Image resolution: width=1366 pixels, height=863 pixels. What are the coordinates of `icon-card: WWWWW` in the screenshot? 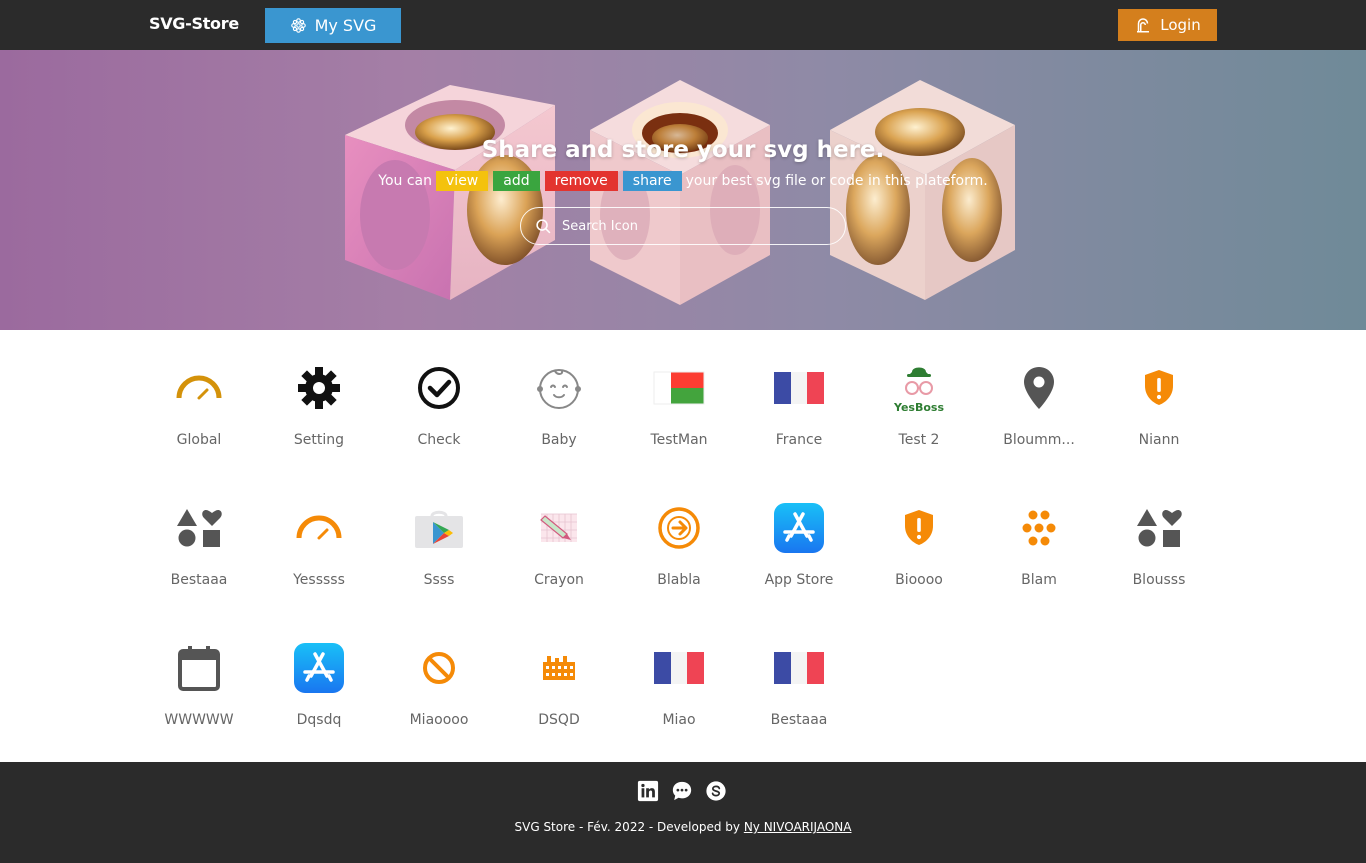 It's located at (199, 680).